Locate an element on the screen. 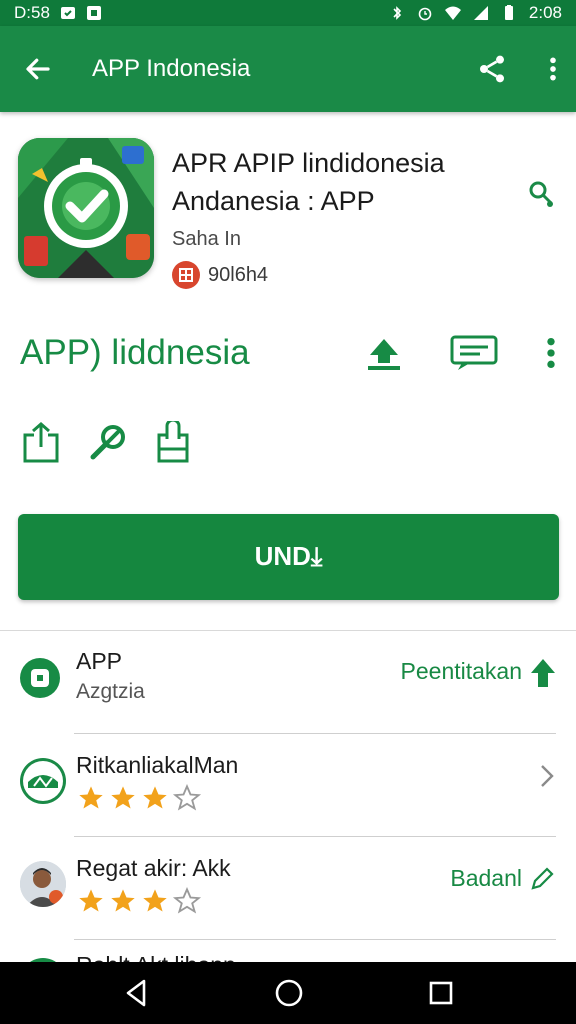 The height and width of the screenshot is (1024, 576). share-out-button is located at coordinates (41, 443).